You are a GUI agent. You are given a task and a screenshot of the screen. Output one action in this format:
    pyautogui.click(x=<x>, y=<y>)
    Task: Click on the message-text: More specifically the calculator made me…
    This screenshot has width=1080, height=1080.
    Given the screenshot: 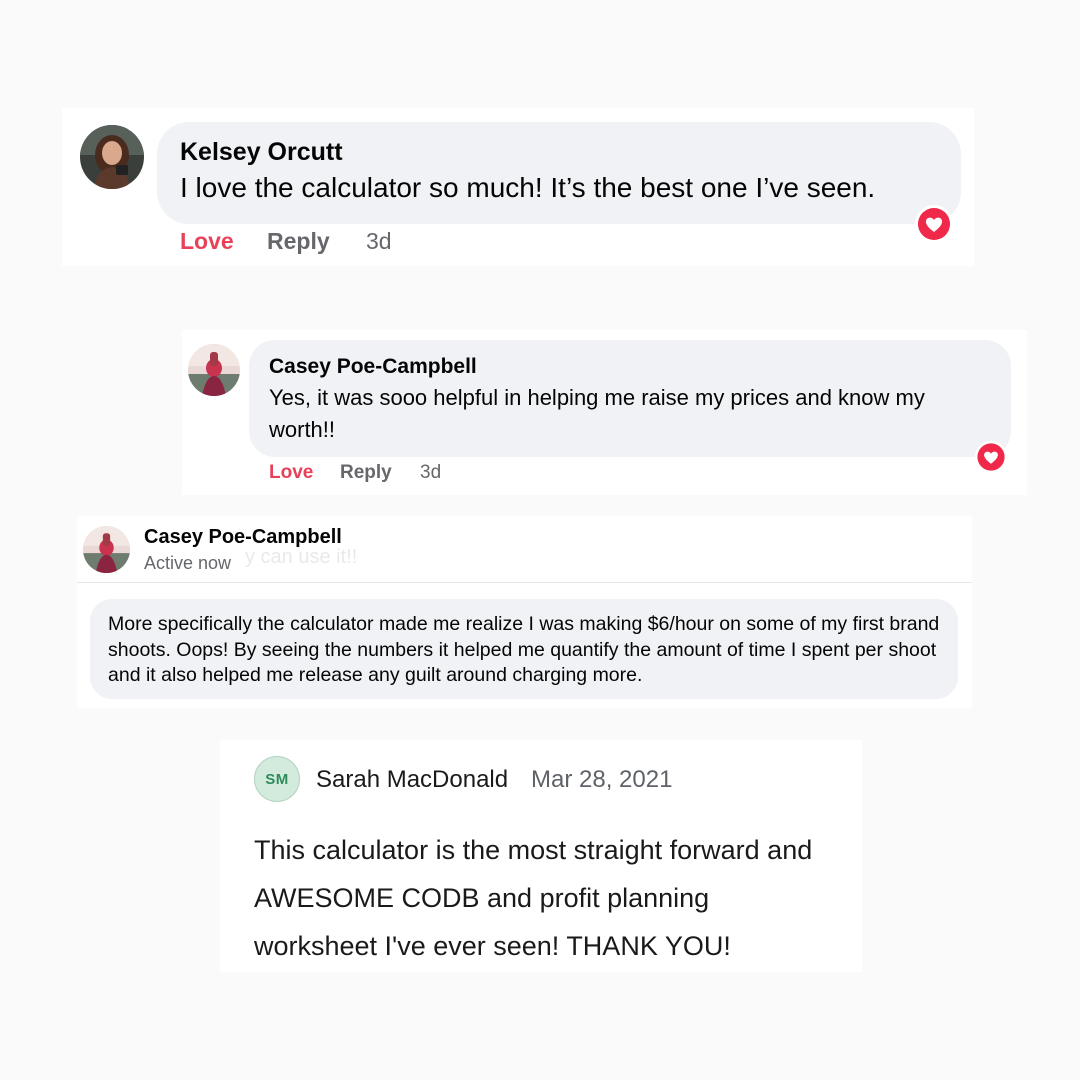 What is the action you would take?
    pyautogui.click(x=524, y=649)
    